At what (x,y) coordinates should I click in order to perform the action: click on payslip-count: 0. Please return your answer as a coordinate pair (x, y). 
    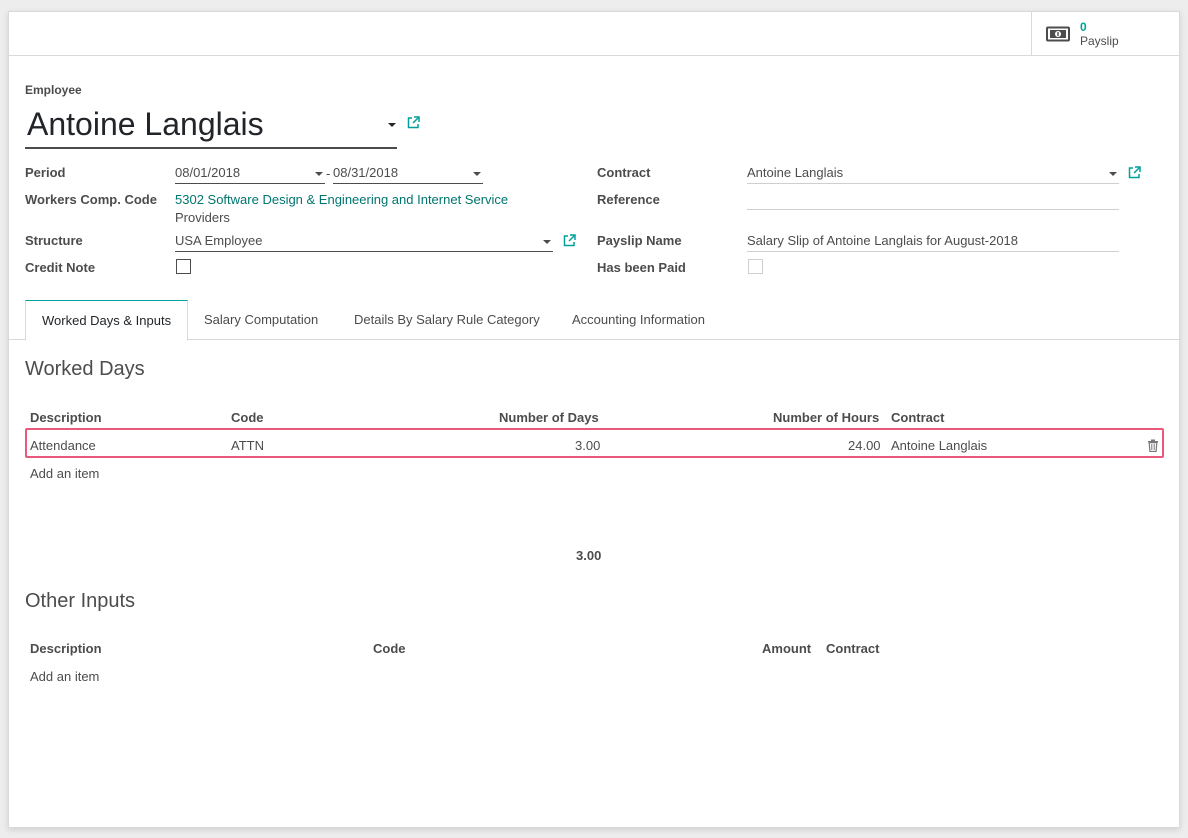
    Looking at the image, I should click on (1083, 27).